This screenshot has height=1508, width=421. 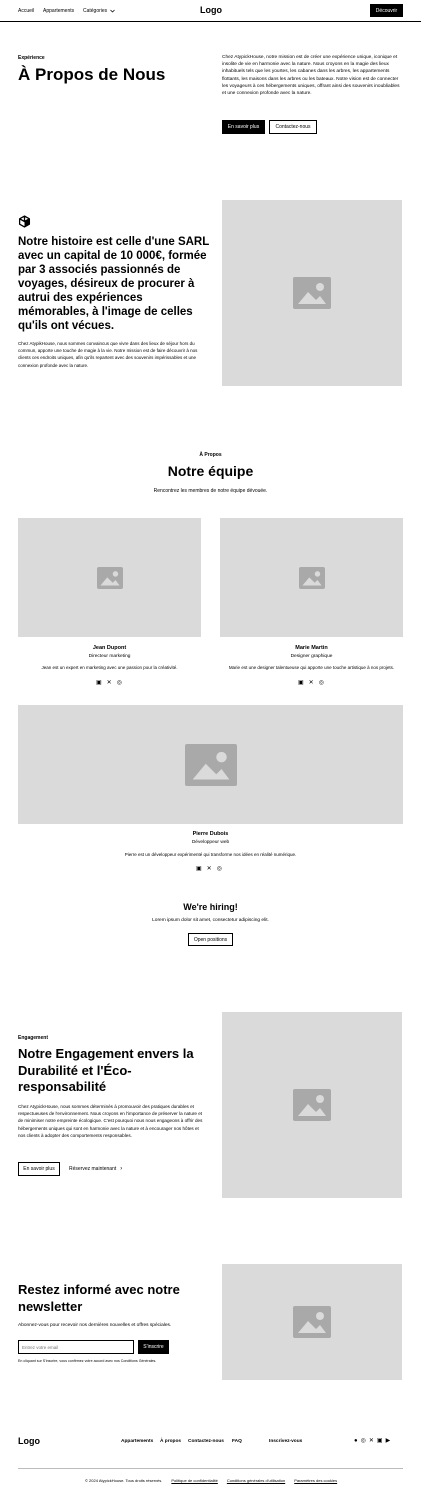 What do you see at coordinates (311, 648) in the screenshot?
I see `member-name: Marie Martin` at bounding box center [311, 648].